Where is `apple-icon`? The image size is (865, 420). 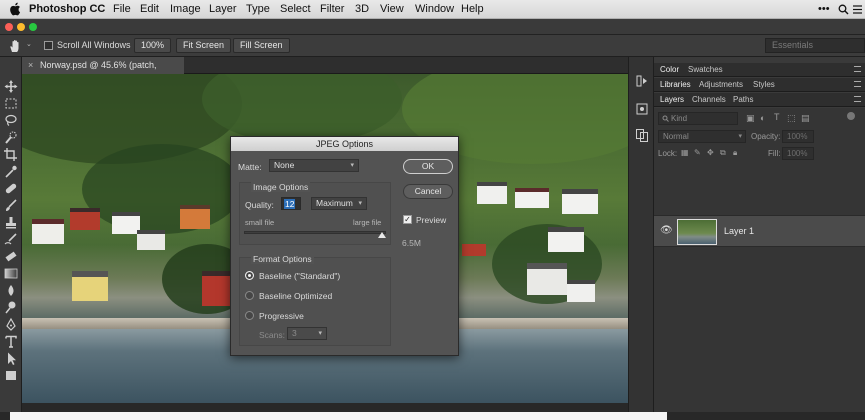 apple-icon is located at coordinates (15, 9).